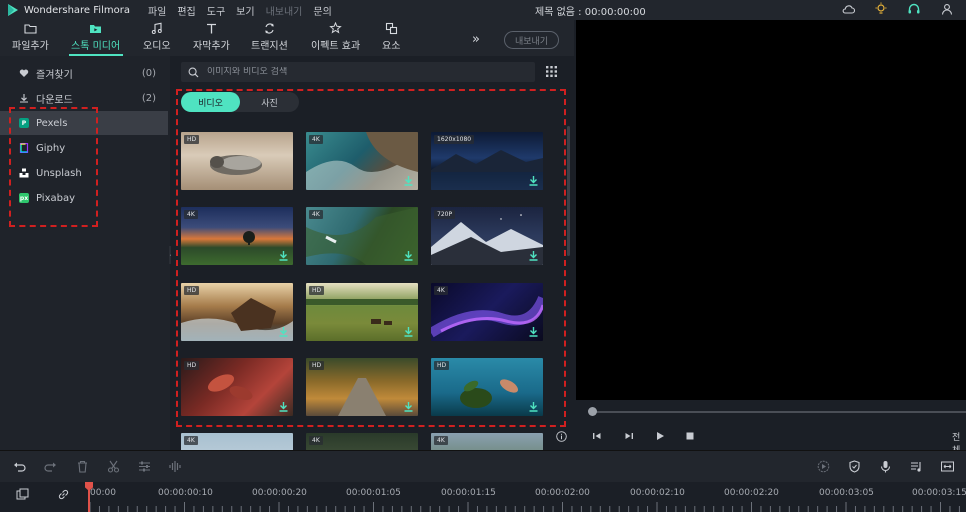 This screenshot has height=512, width=966. What do you see at coordinates (916, 466) in the screenshot?
I see `audio-mixer-icon` at bounding box center [916, 466].